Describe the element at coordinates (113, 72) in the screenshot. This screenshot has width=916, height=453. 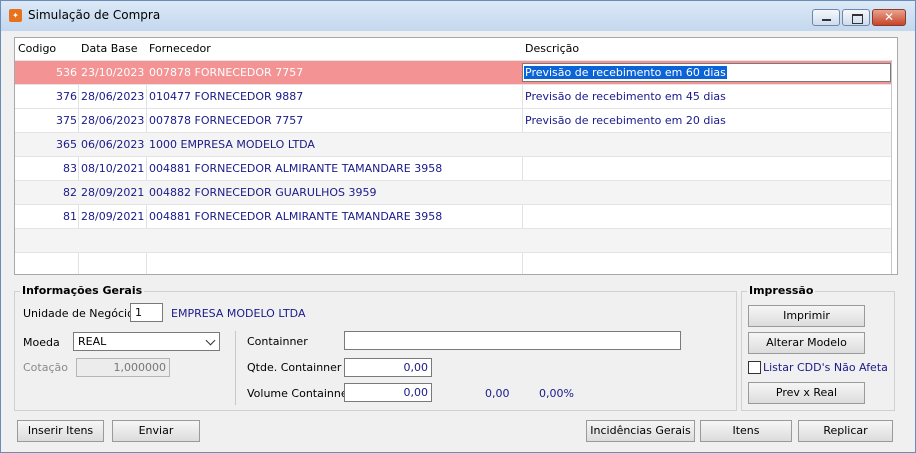
I see `cell-data-base: 23/10/2023` at that location.